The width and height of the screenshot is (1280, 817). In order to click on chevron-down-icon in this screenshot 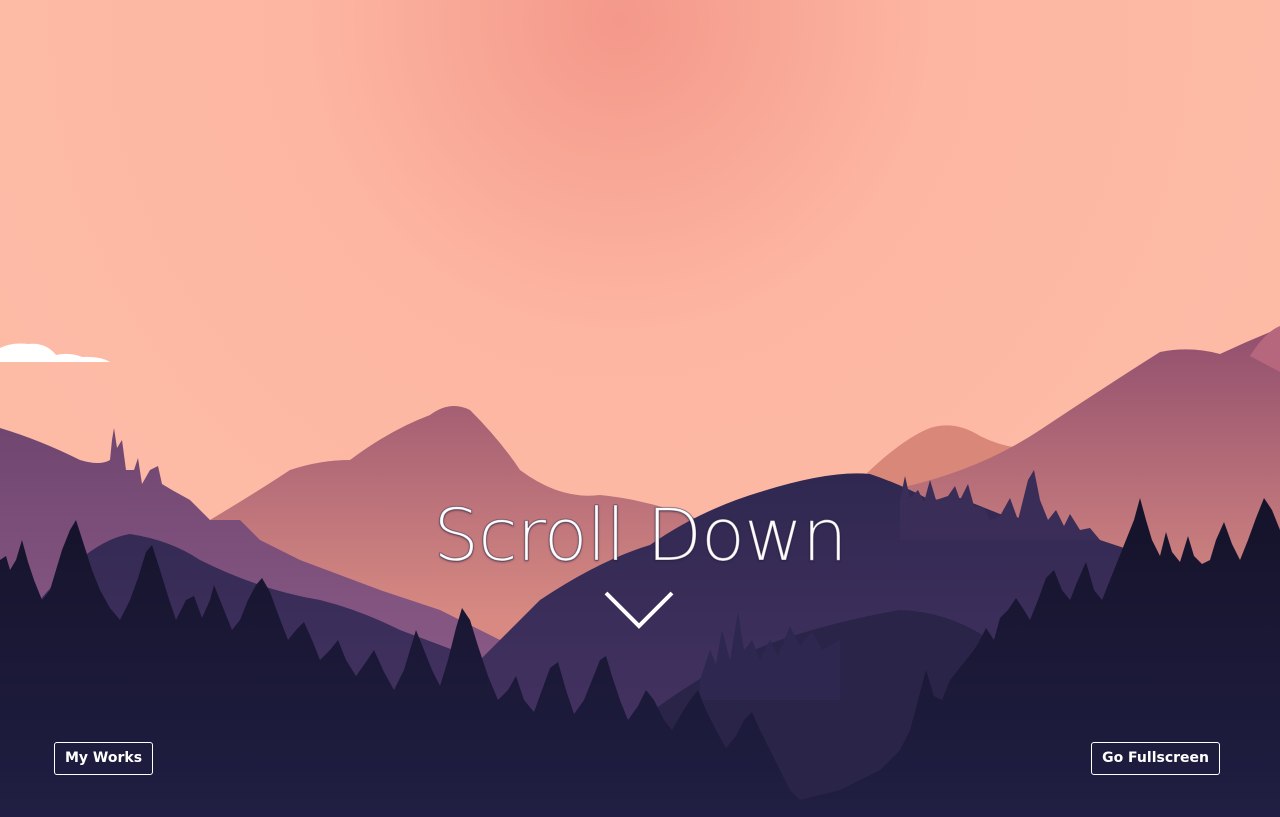, I will do `click(639, 611)`.